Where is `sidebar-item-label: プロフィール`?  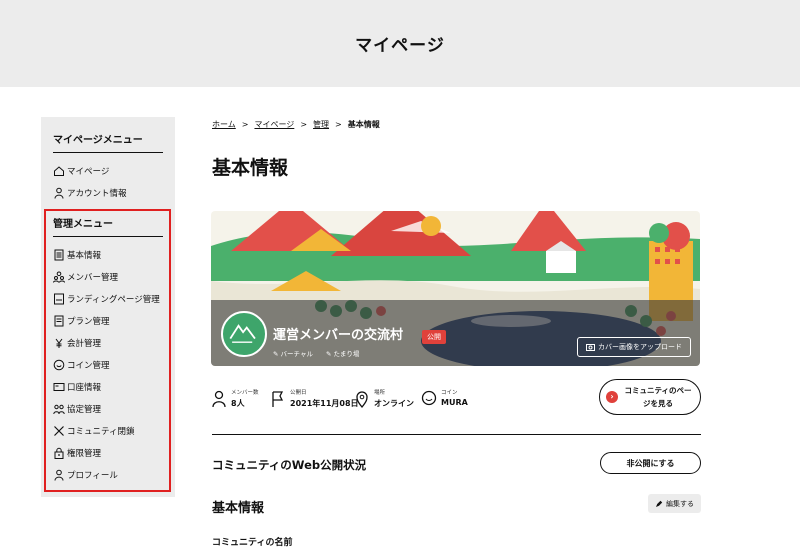 sidebar-item-label: プロフィール is located at coordinates (92, 476).